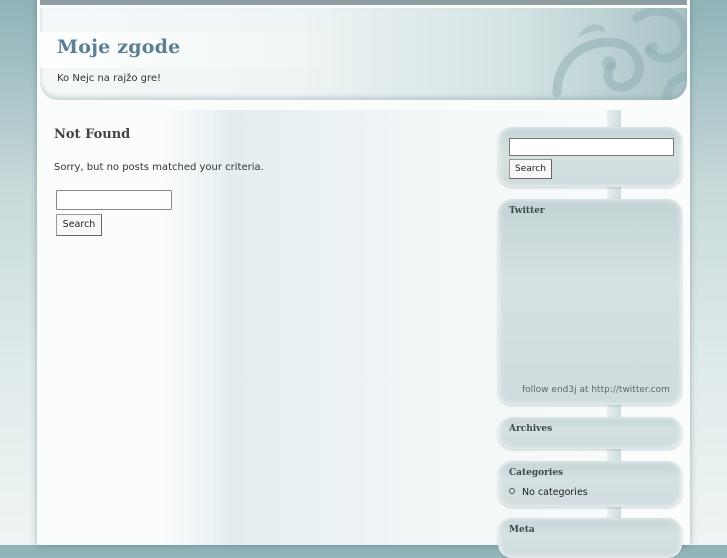 The image size is (727, 558). I want to click on sidebar-archives-widget: Archives, so click(590, 433).